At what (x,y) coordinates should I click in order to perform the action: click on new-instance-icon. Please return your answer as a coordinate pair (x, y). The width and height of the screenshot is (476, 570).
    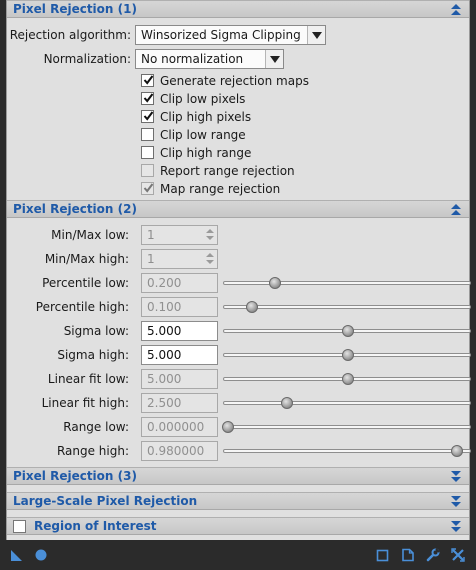
    Looking at the image, I should click on (17, 555).